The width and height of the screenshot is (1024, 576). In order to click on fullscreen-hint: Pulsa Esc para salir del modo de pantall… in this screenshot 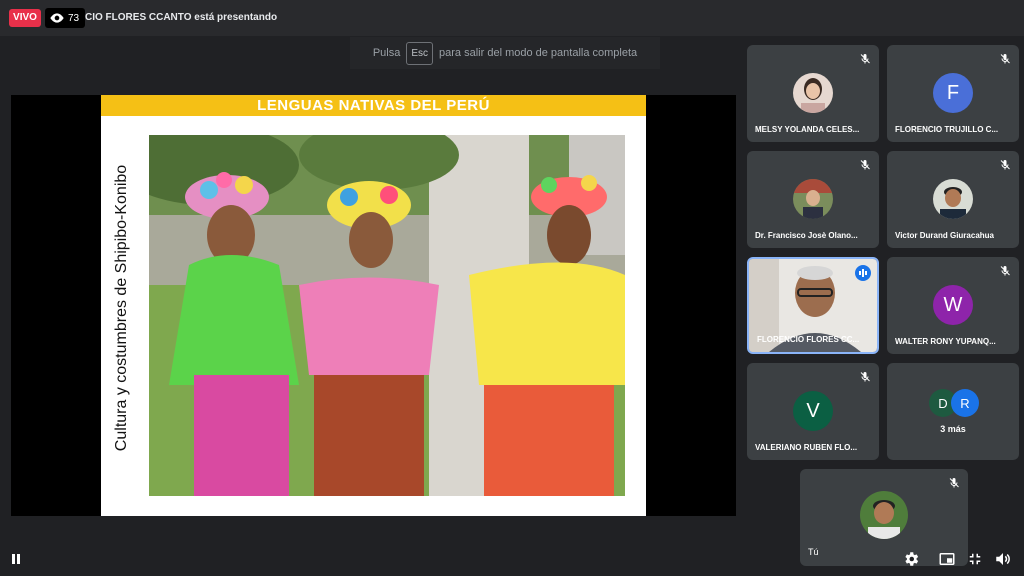, I will do `click(505, 53)`.